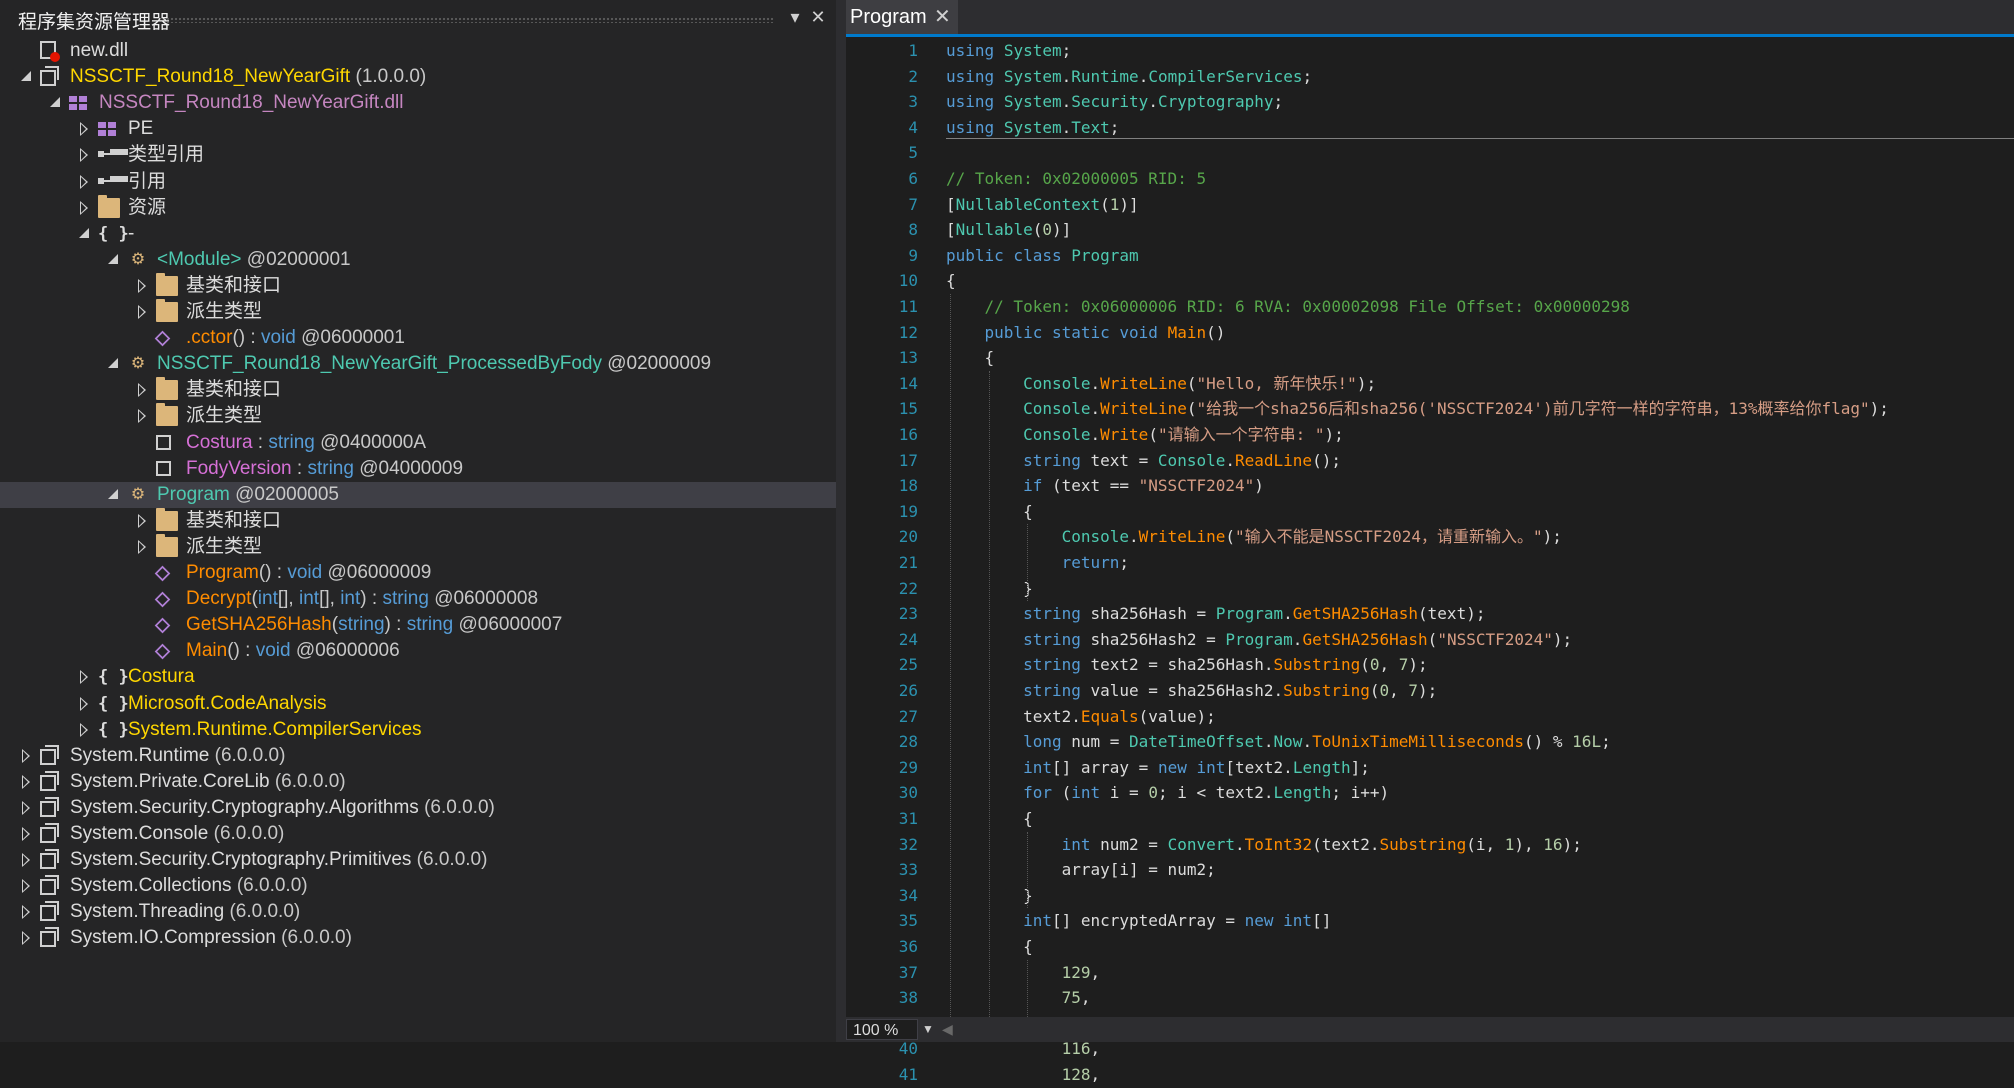 The image size is (2014, 1088). Describe the element at coordinates (418, 129) in the screenshot. I see `tree-item-pe: PE` at that location.